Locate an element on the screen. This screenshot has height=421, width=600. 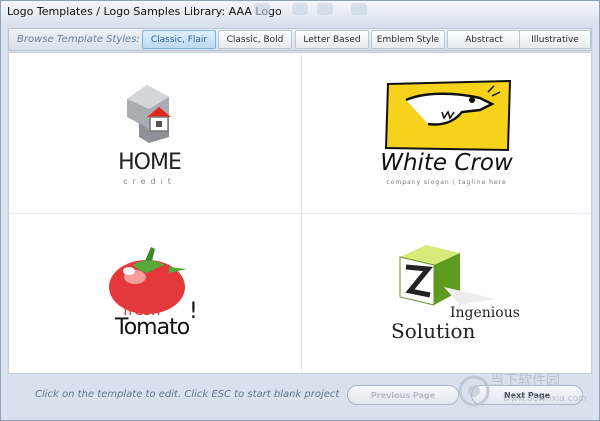
tab-illustrative: Illustrative is located at coordinates (555, 39).